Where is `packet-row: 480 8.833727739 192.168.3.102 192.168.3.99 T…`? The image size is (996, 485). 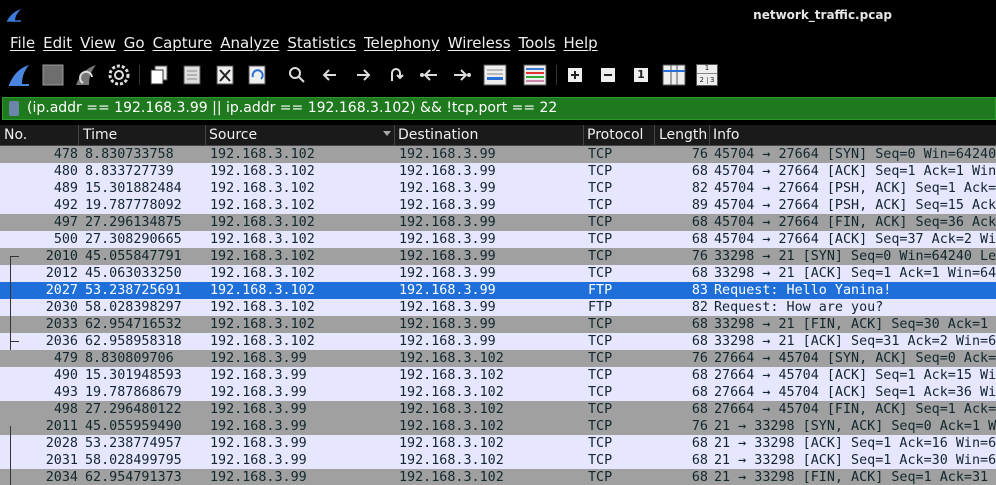
packet-row: 480 8.833727739 192.168.3.102 192.168.3.99 T… is located at coordinates (498, 171).